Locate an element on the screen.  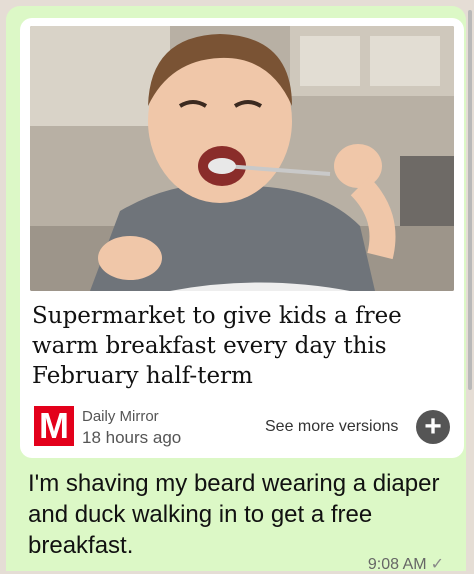
published-time: 18 hours ago is located at coordinates (132, 437).